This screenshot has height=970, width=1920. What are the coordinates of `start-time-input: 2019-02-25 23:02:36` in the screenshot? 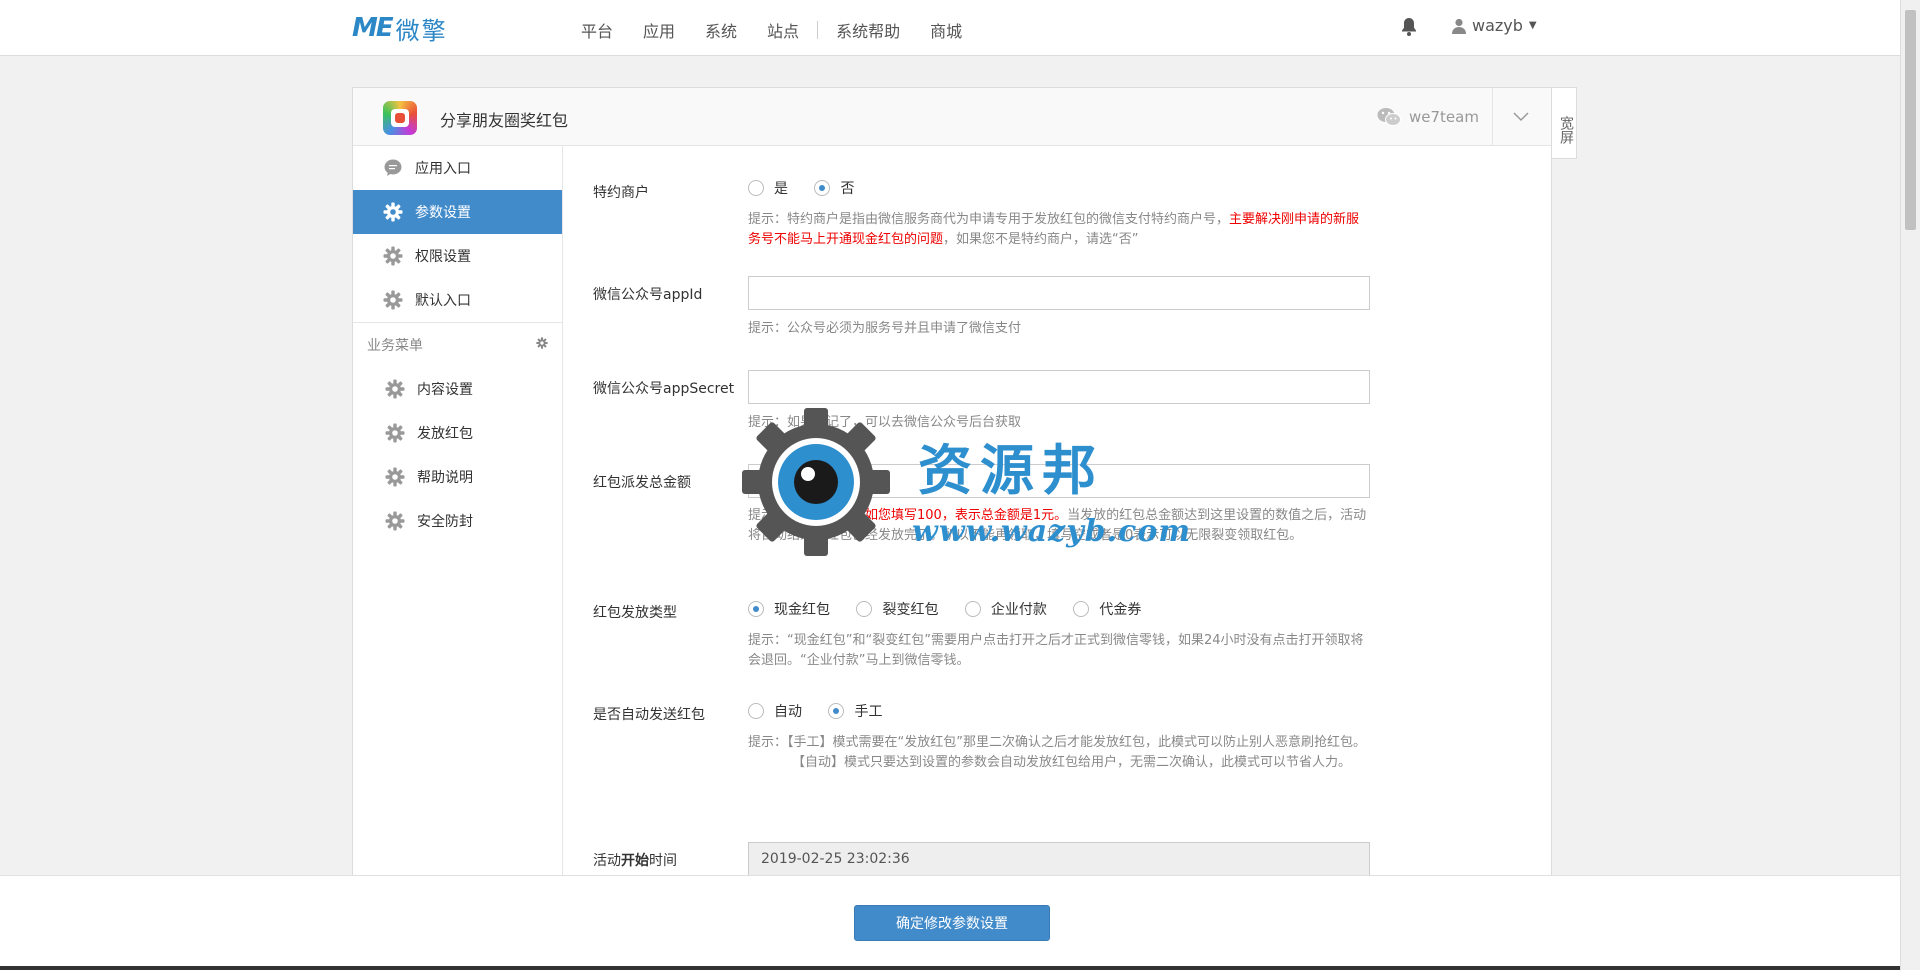 It's located at (1059, 859).